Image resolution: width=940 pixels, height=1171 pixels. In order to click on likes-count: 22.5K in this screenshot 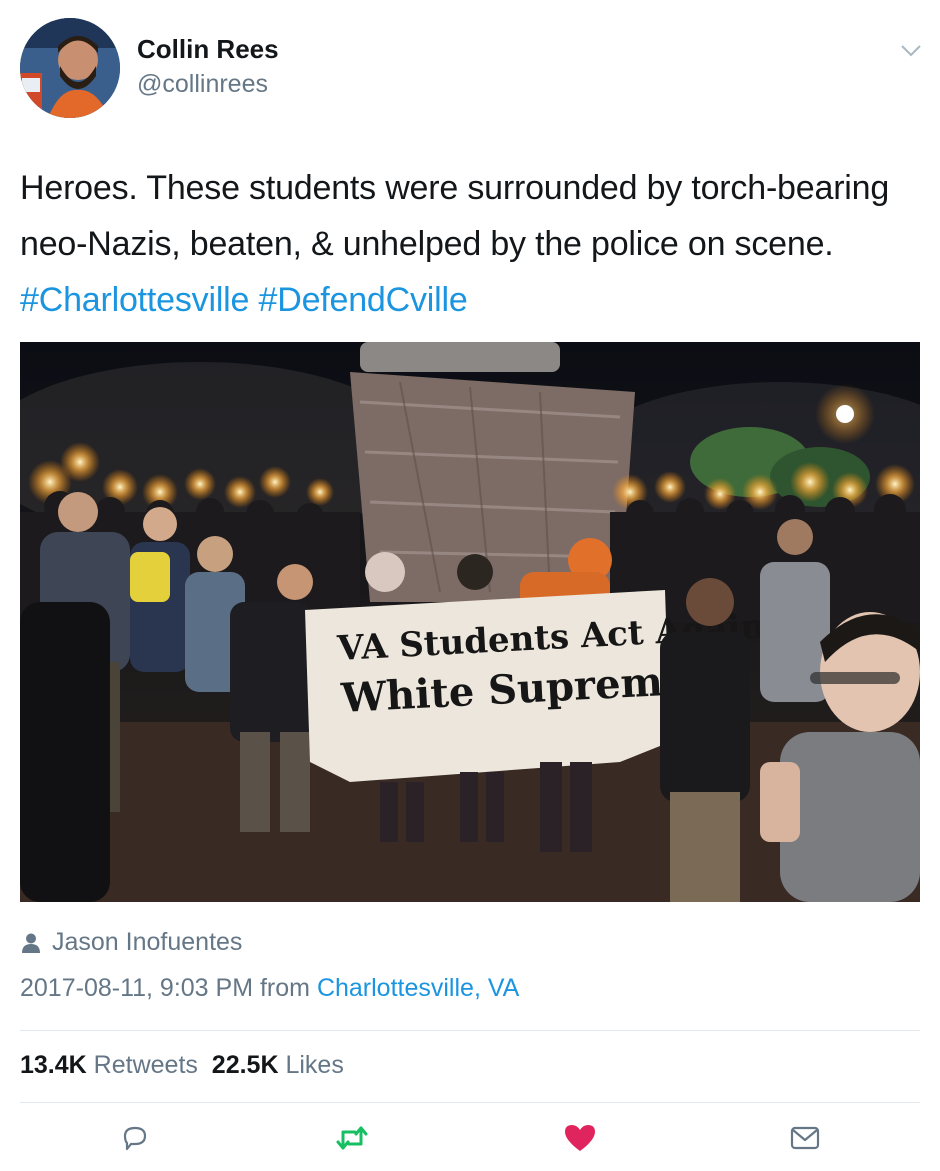, I will do `click(245, 1065)`.